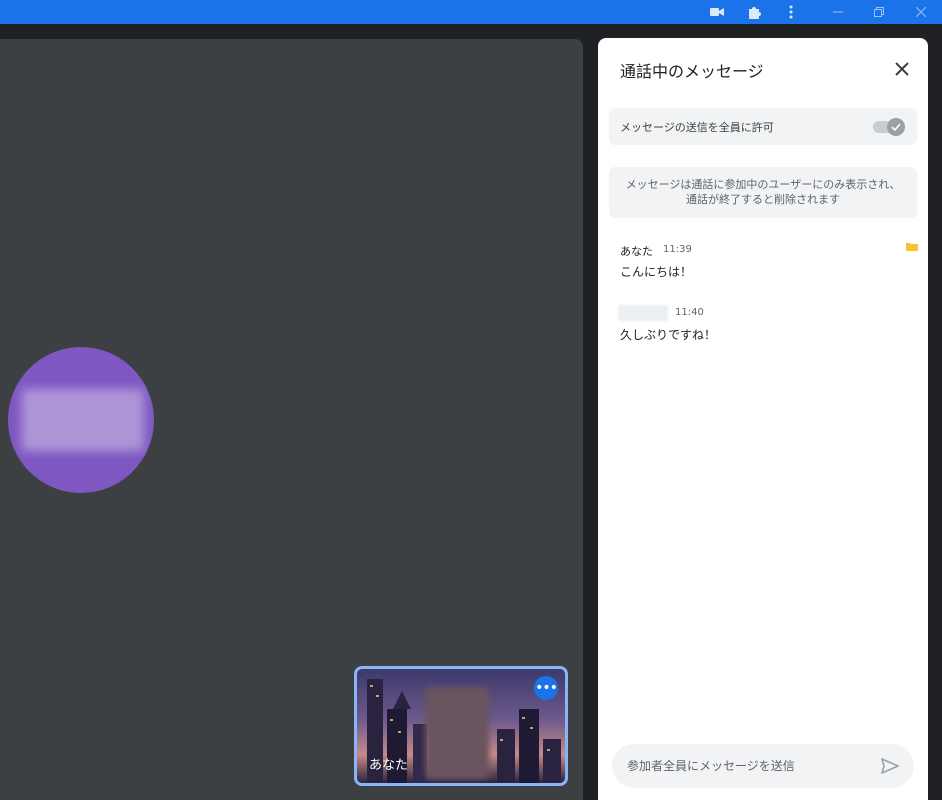 Image resolution: width=942 pixels, height=800 pixels. Describe the element at coordinates (763, 184) in the screenshot. I see `info-line-1: メッセージは通話に参加中のユーザーにのみ表示され、` at that location.